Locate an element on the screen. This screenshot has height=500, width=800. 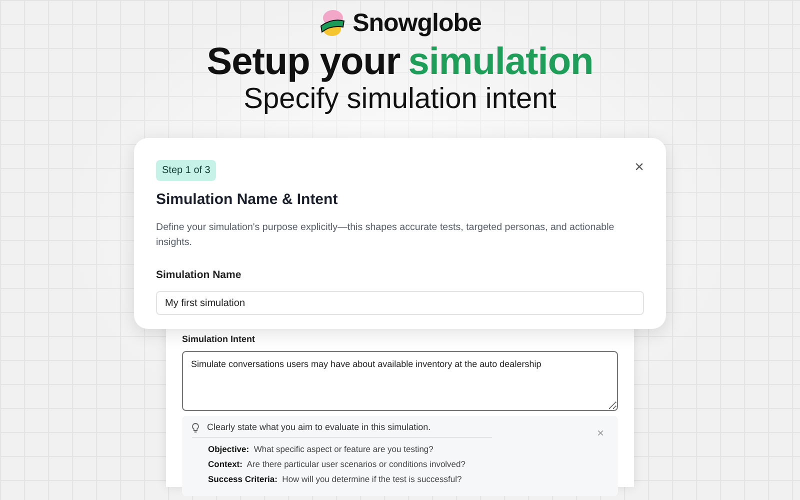
tip-item: Context: Are there particular user scenarios or conditions involved? is located at coordinates (337, 464).